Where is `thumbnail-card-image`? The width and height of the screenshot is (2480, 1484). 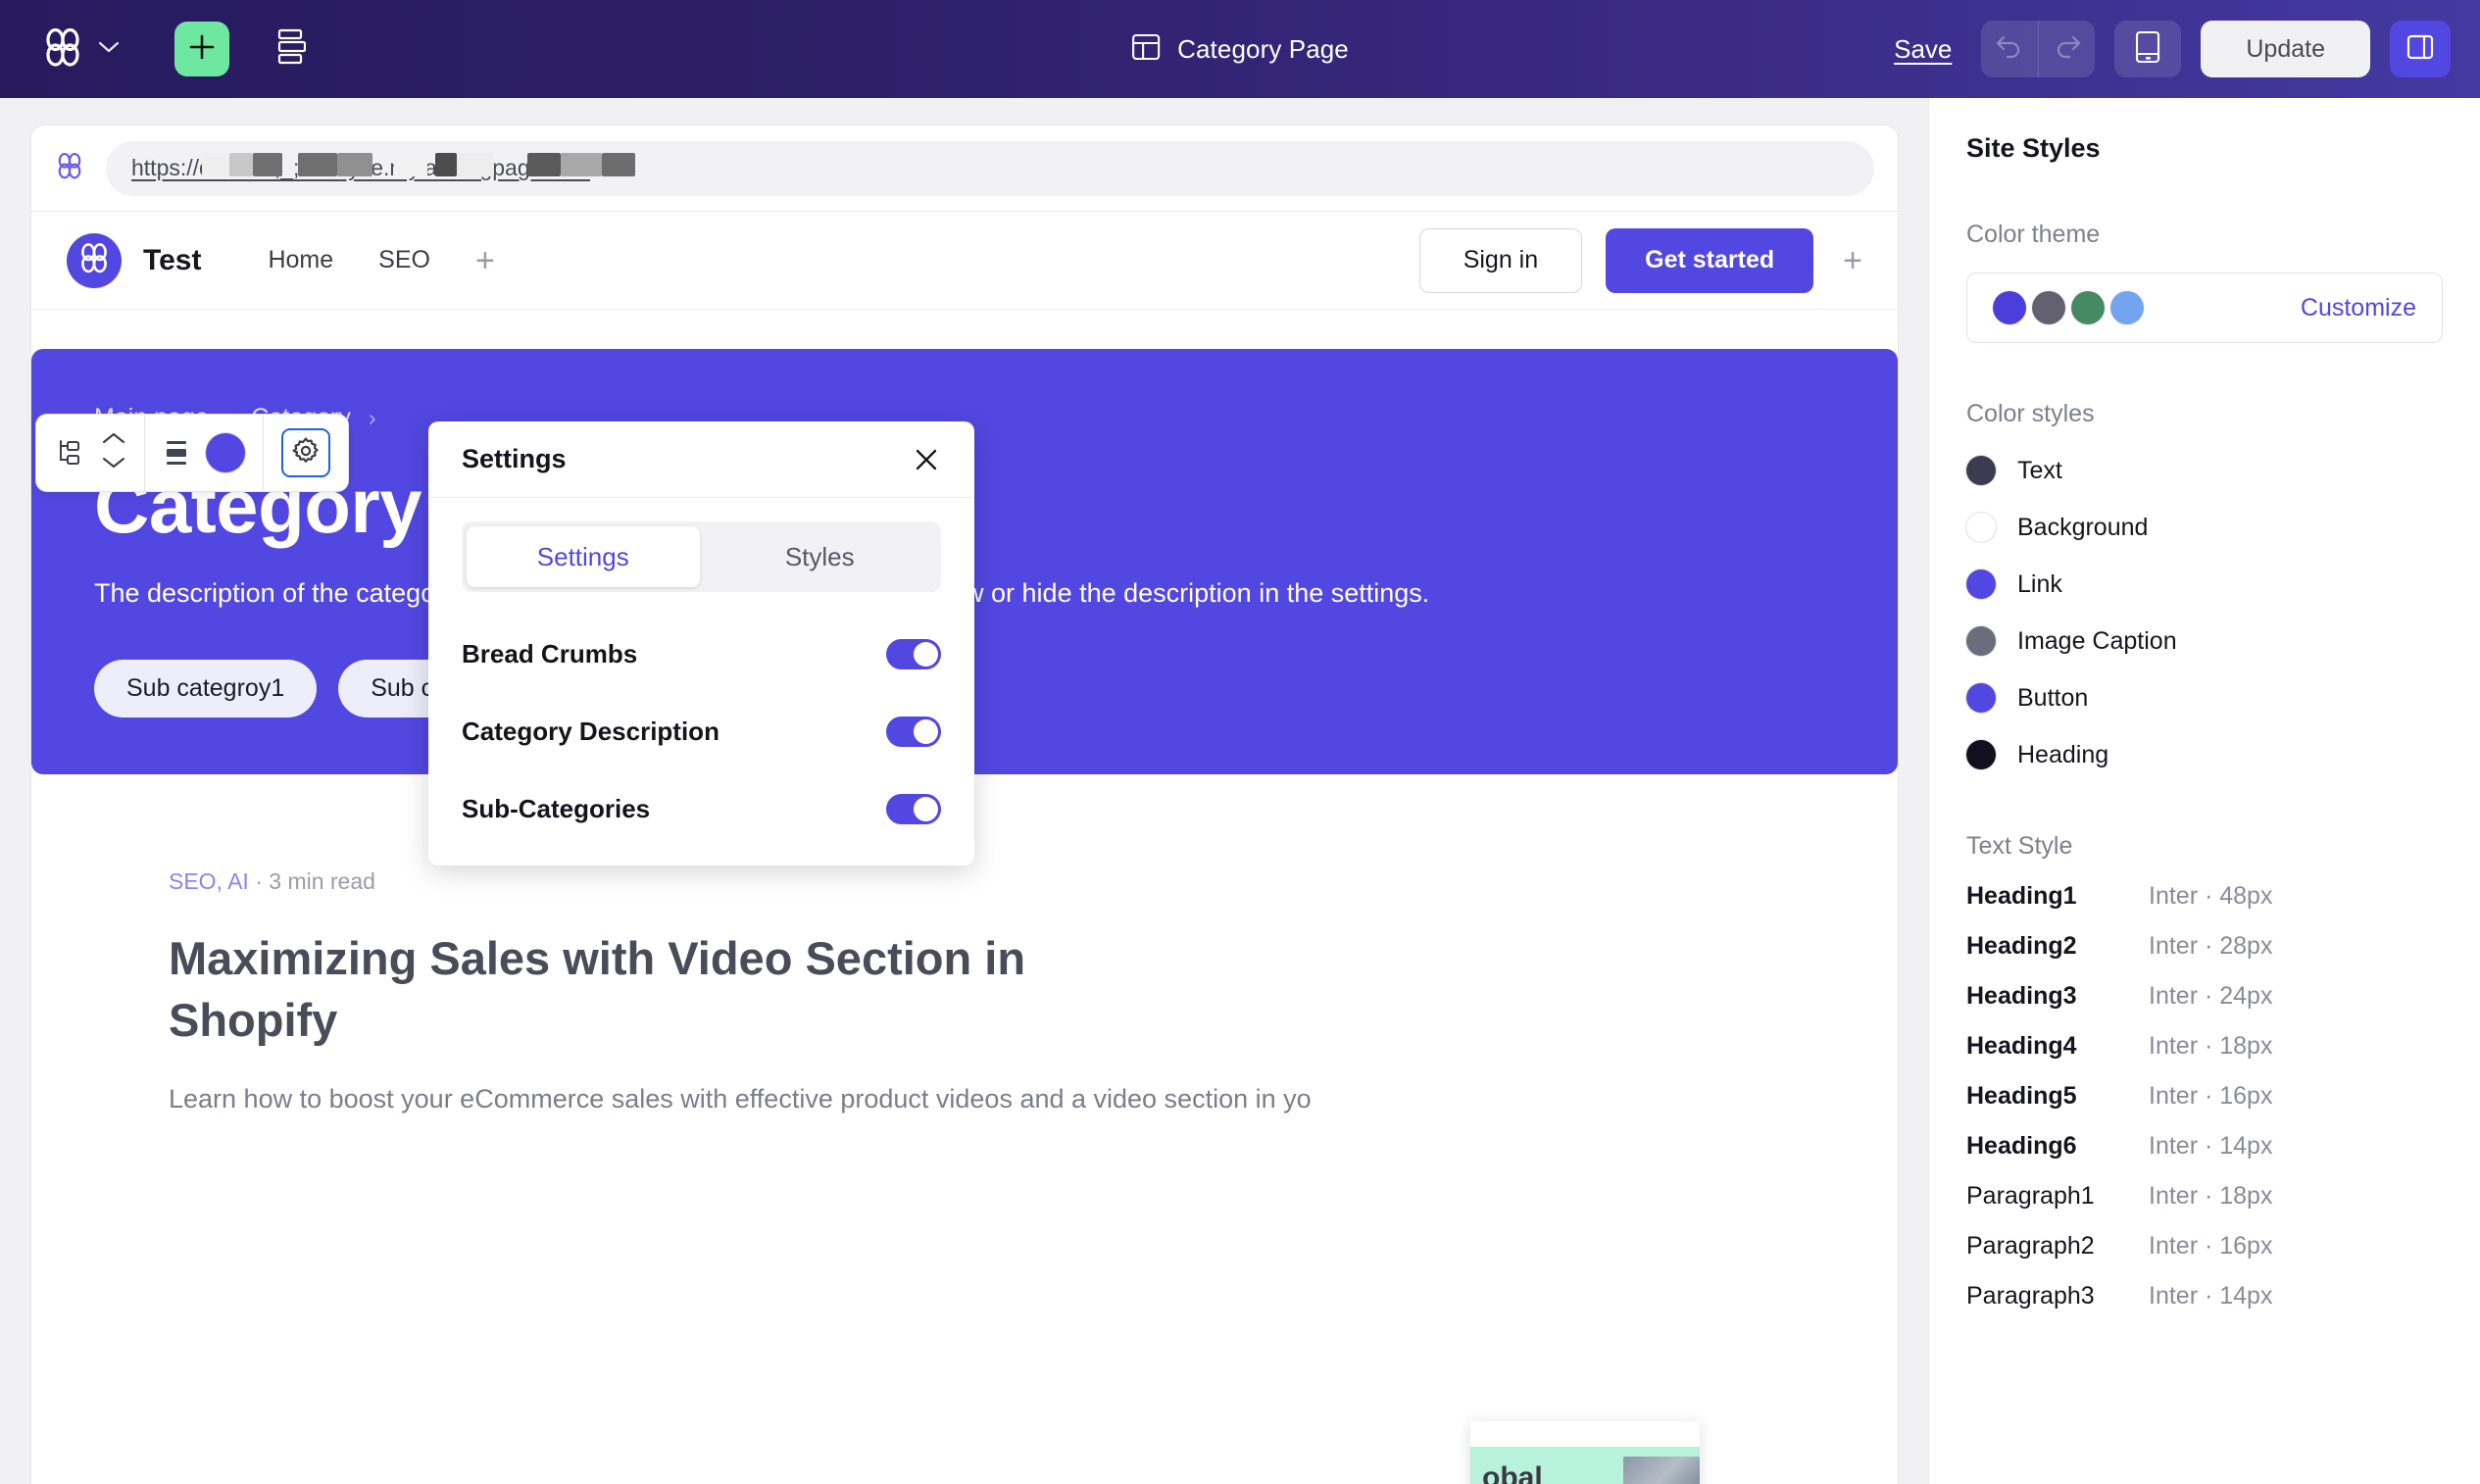
thumbnail-card-image is located at coordinates (1661, 1471).